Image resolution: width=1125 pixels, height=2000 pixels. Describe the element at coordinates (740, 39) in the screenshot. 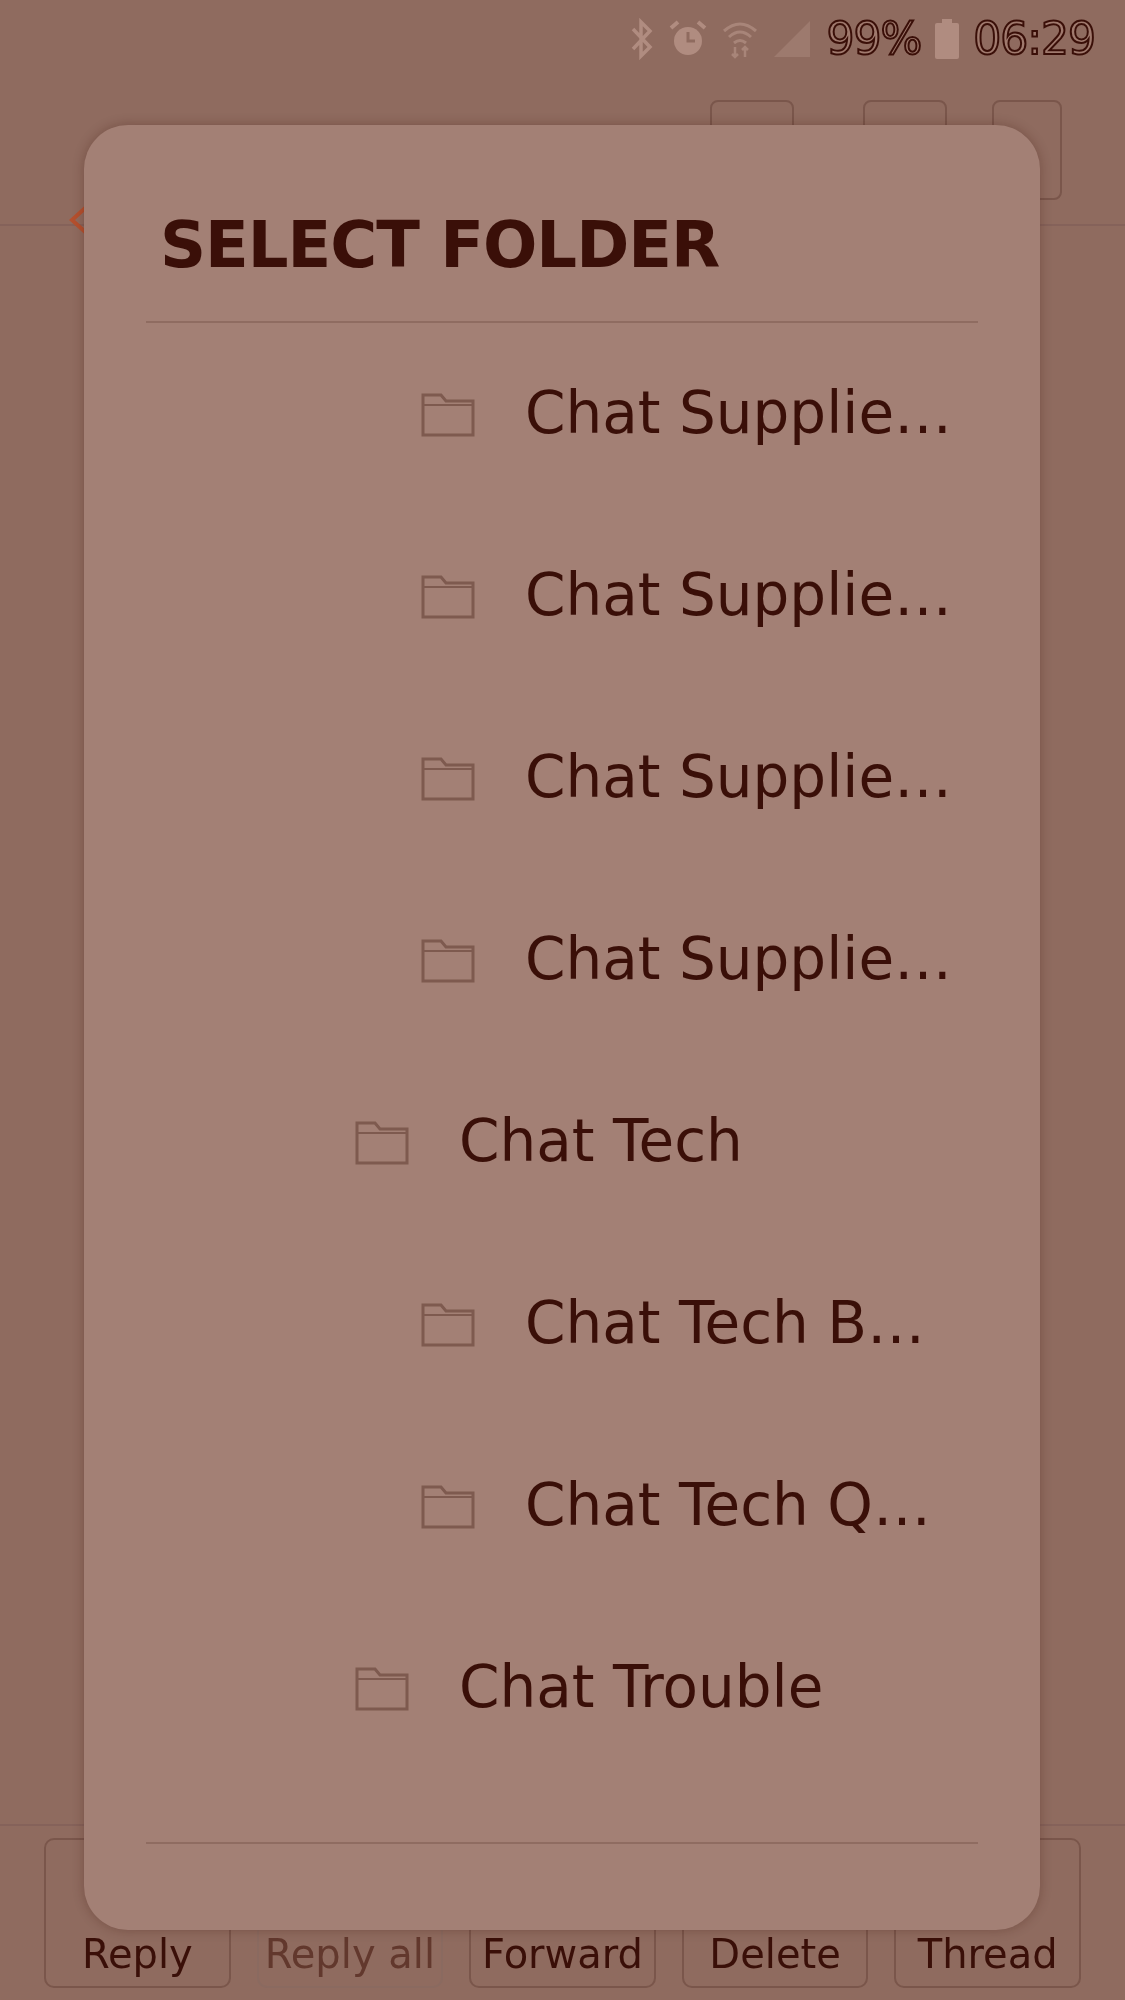

I see `wifi-icon` at that location.